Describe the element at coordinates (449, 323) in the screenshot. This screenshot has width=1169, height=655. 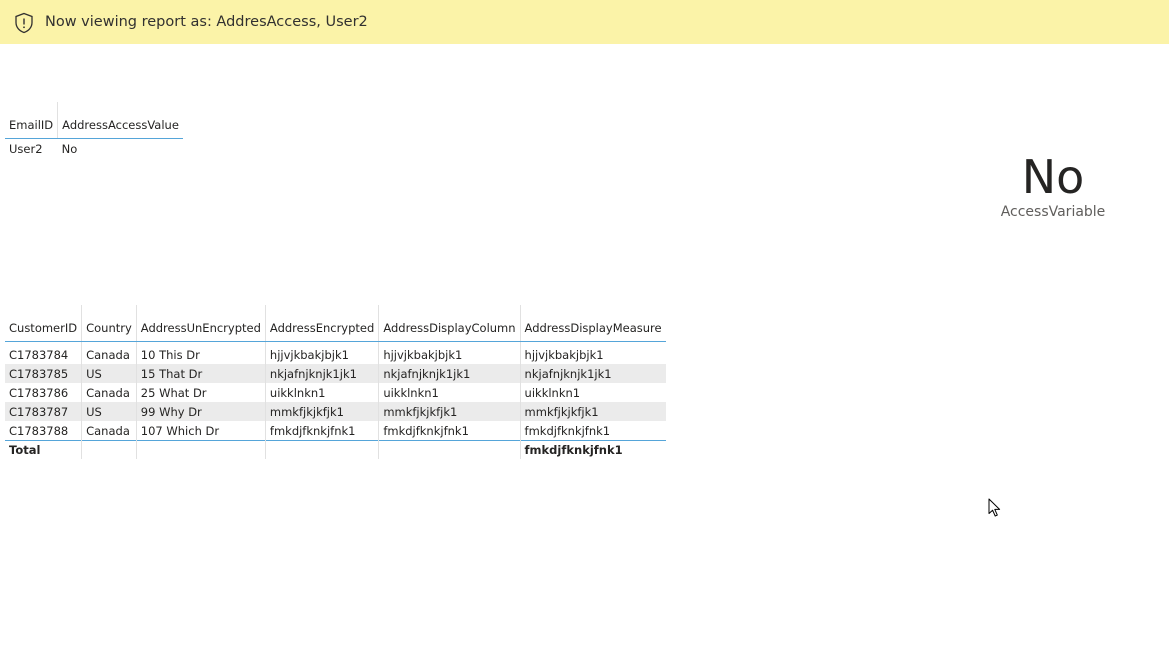
I see `column-header-addressdisplaycolumn: AddressDisplayColumn` at that location.